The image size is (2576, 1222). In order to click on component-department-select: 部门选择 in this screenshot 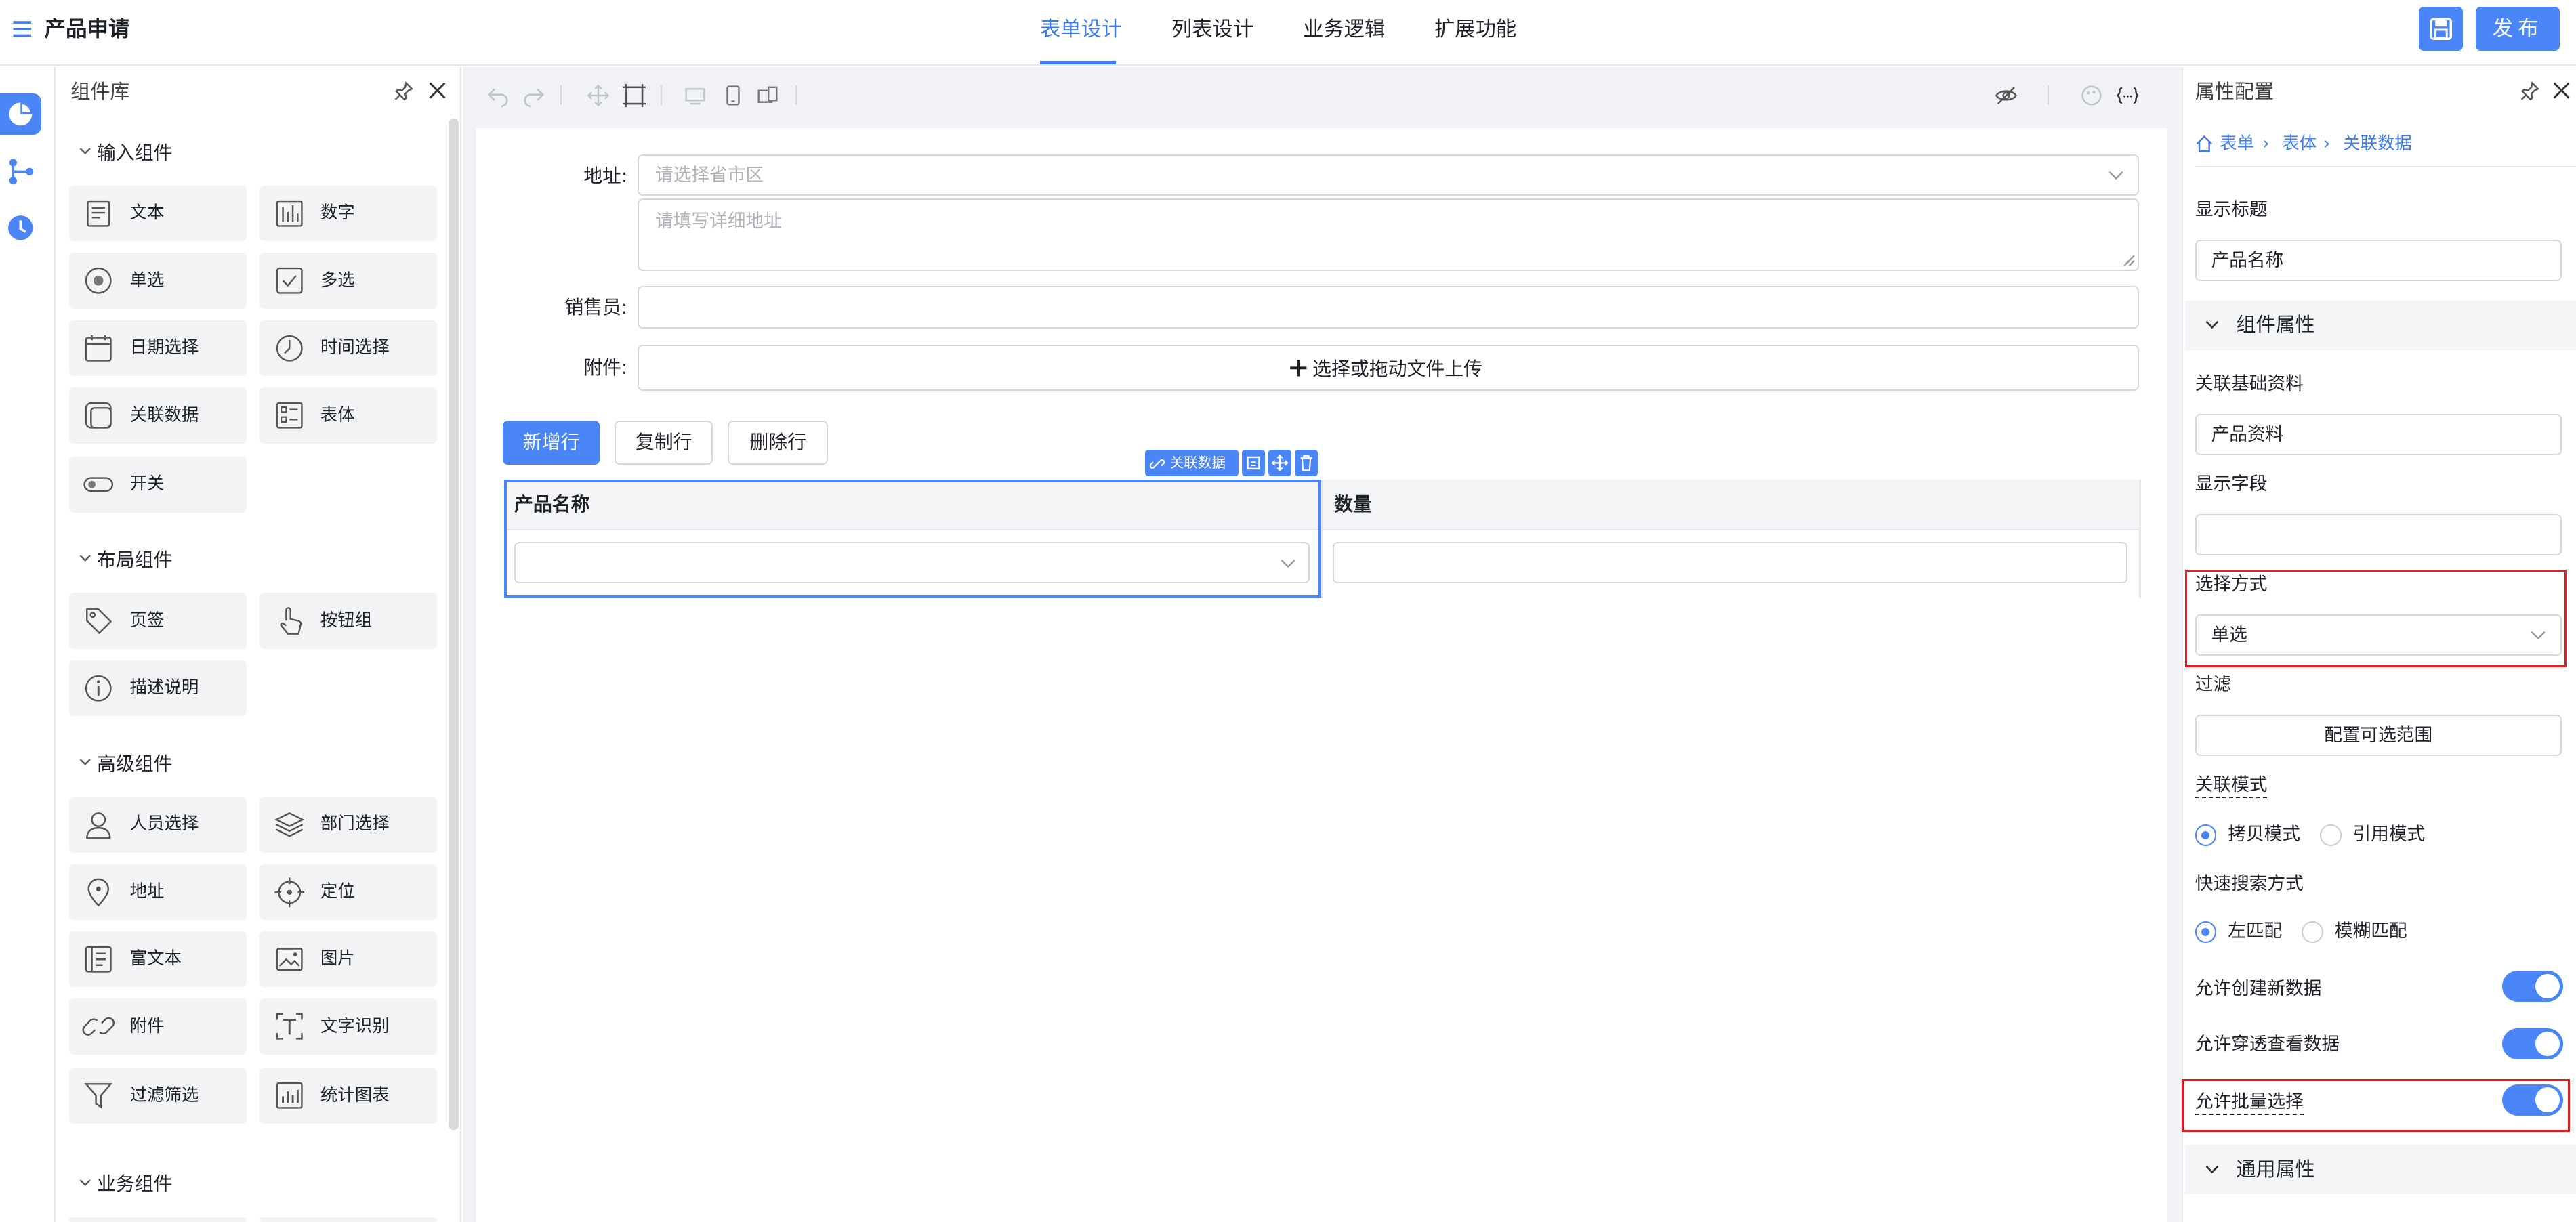, I will do `click(348, 825)`.